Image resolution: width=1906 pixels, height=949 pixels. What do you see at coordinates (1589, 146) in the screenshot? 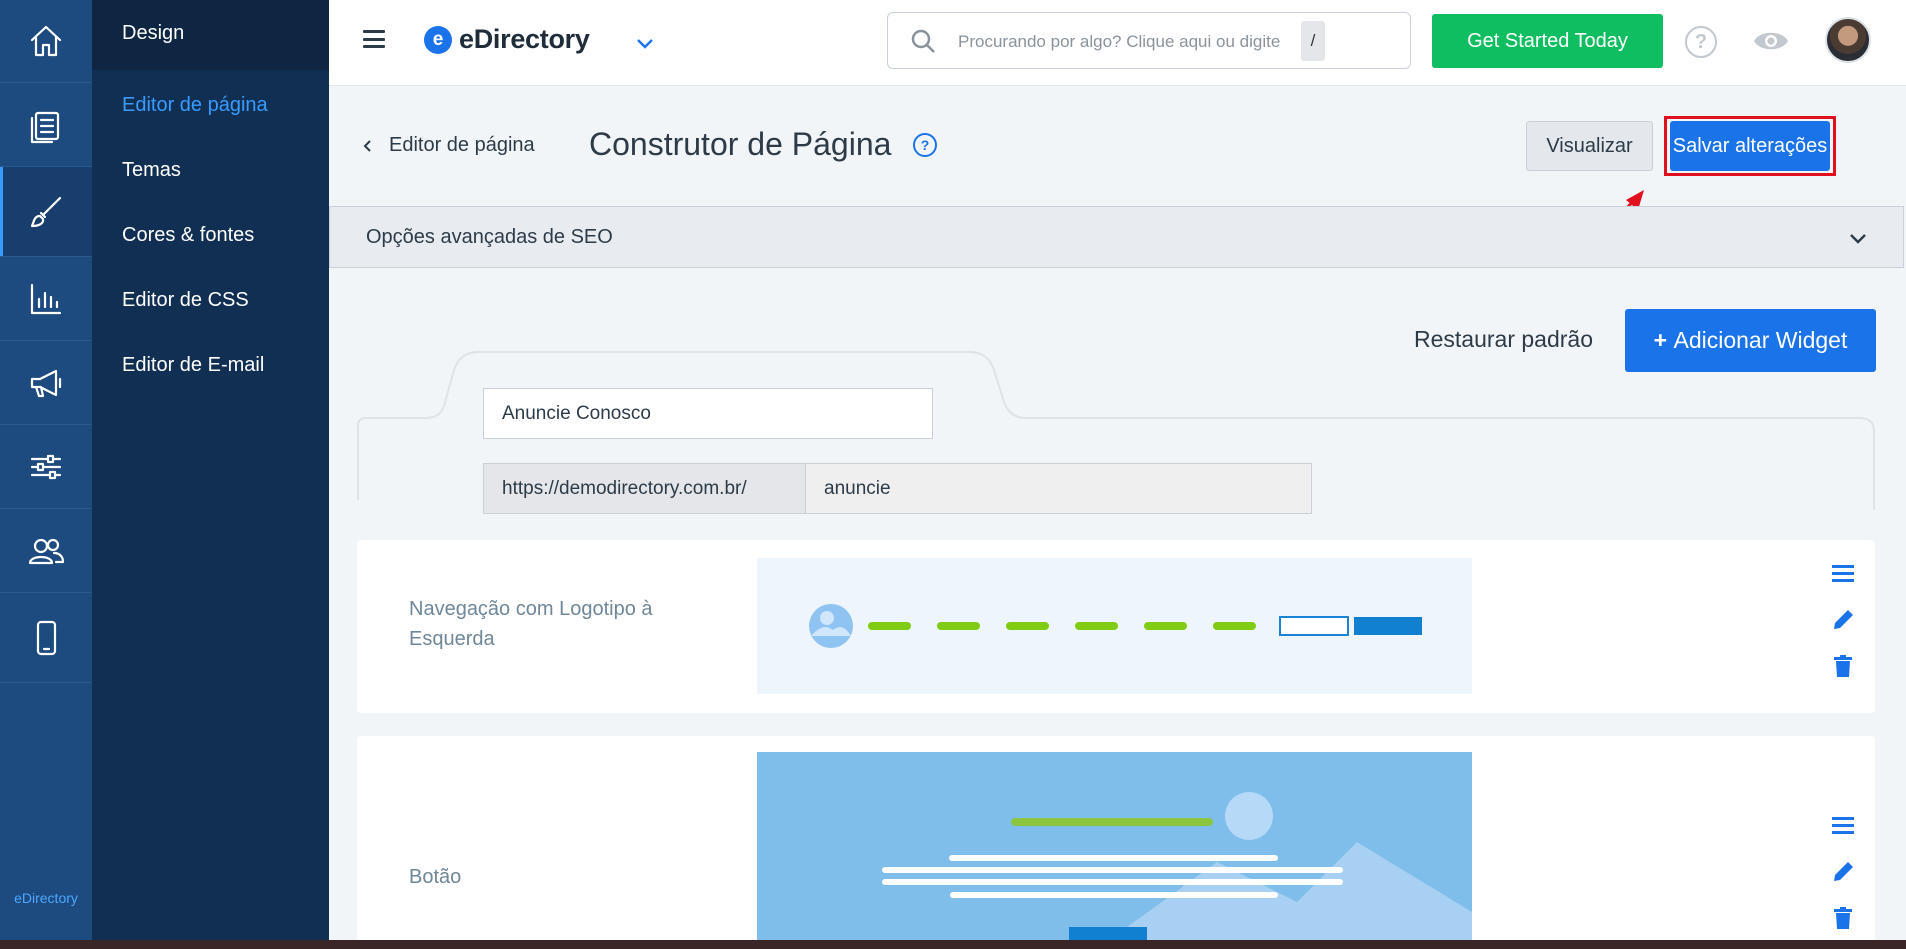
I see `preview-button: Visualizar` at bounding box center [1589, 146].